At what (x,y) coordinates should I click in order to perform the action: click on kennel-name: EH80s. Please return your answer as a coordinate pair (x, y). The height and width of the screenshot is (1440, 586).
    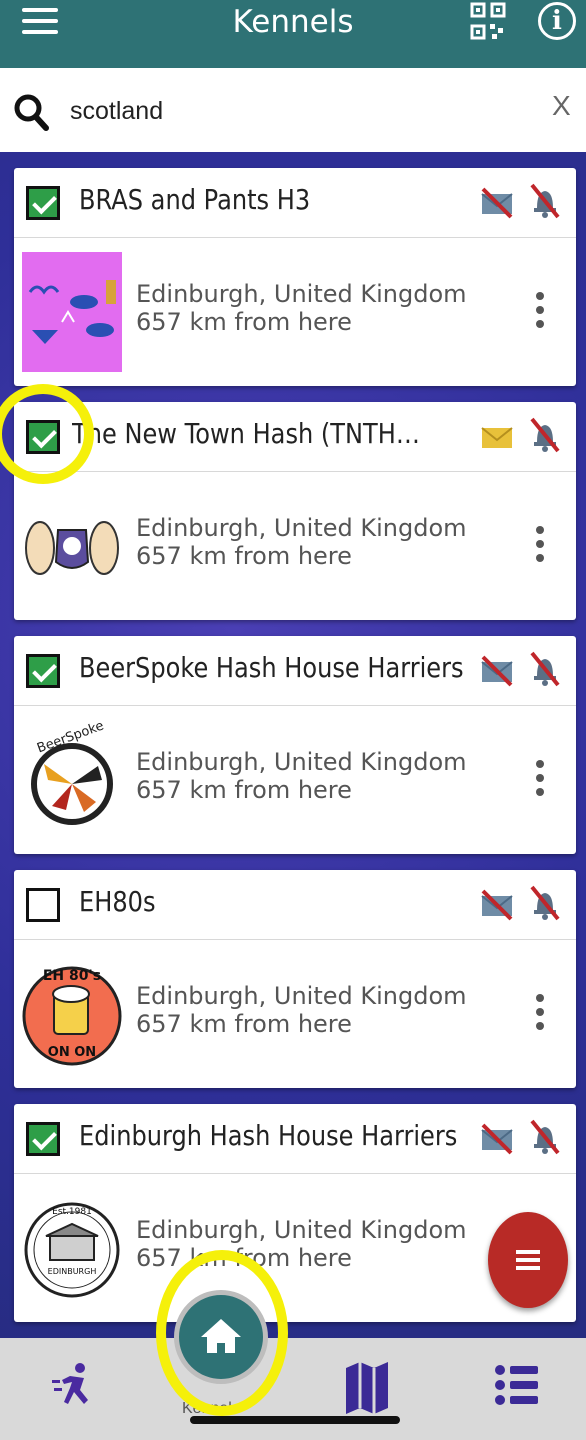
    Looking at the image, I should click on (117, 901).